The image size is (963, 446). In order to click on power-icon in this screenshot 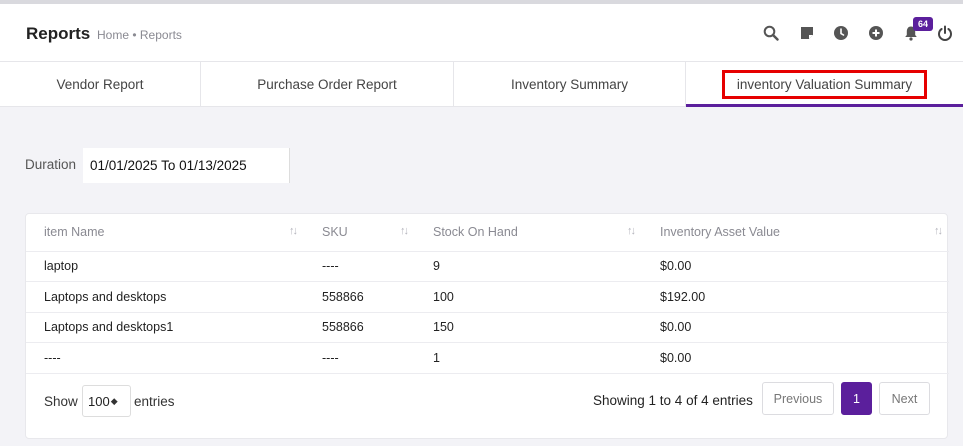, I will do `click(945, 33)`.